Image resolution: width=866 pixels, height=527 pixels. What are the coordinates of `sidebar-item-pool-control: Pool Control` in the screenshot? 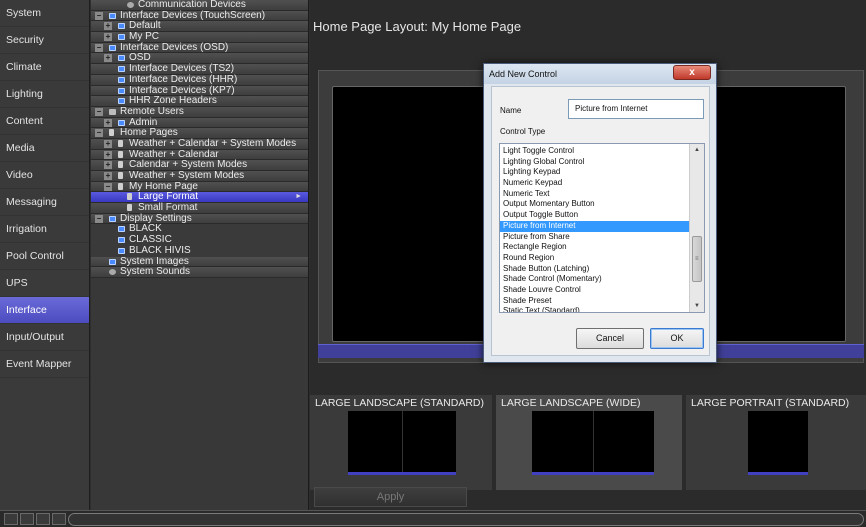 It's located at (44, 256).